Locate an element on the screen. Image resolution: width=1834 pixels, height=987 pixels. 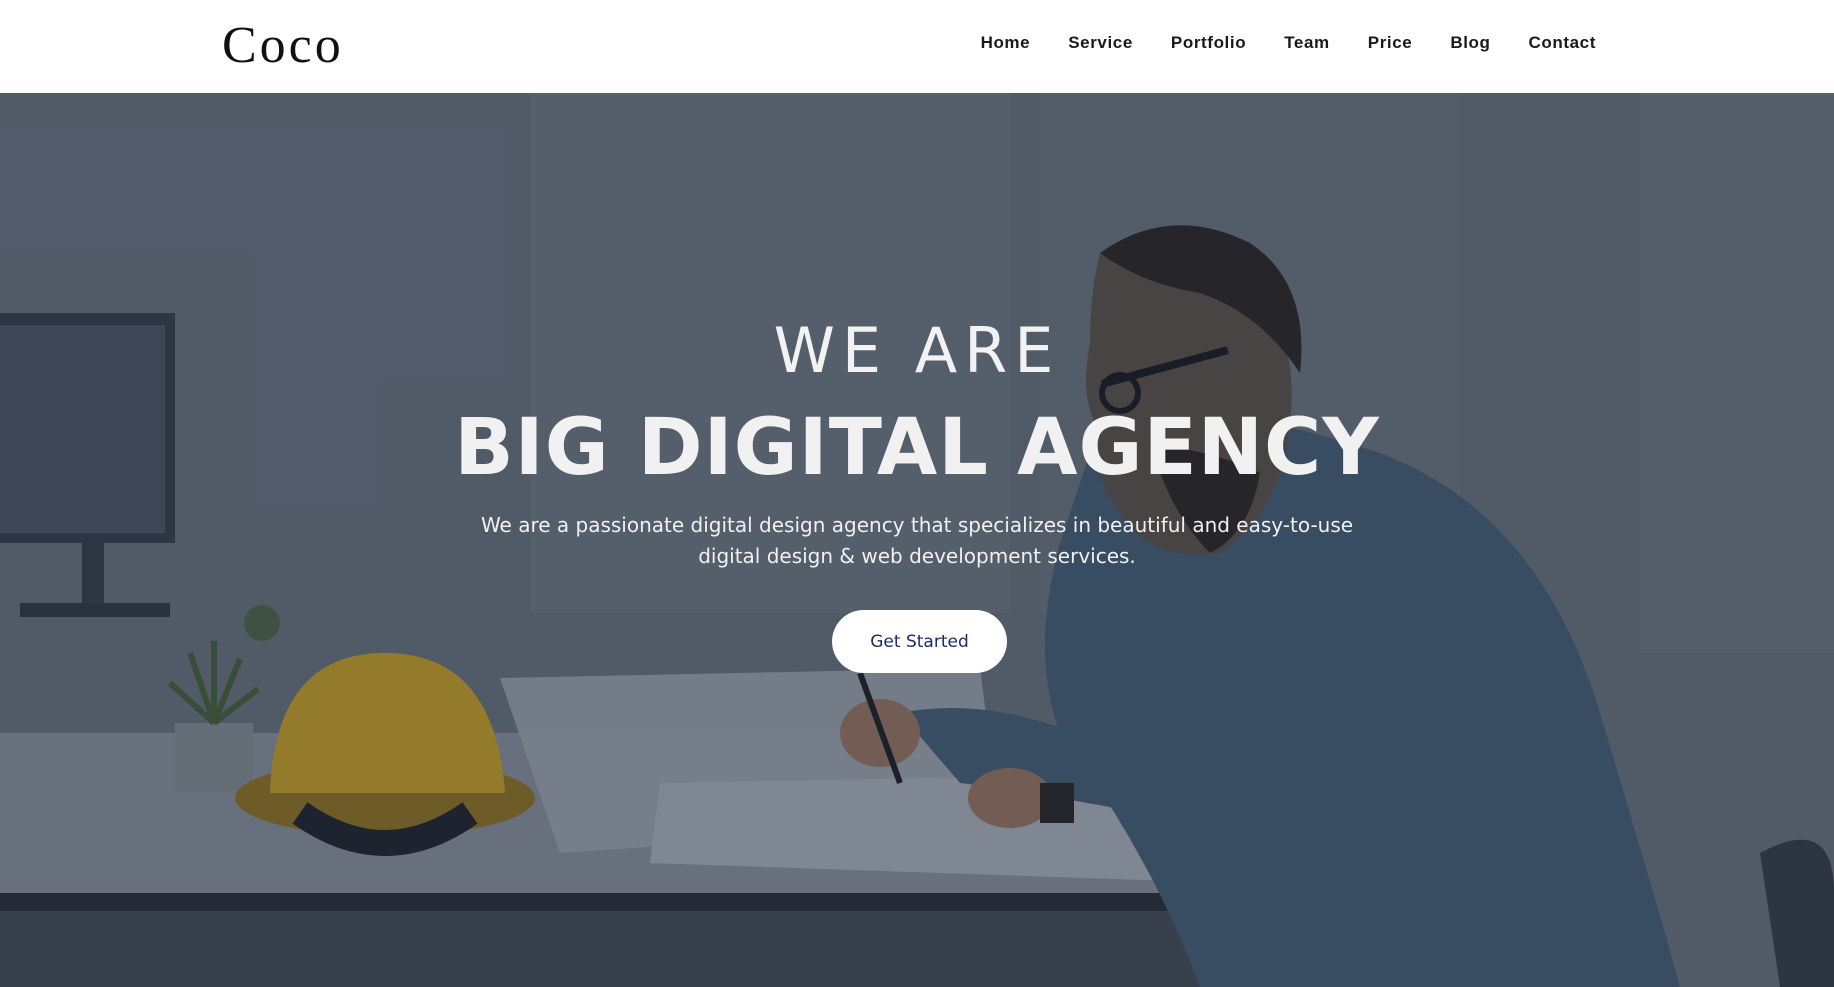
get-started-button: Get Started is located at coordinates (919, 641).